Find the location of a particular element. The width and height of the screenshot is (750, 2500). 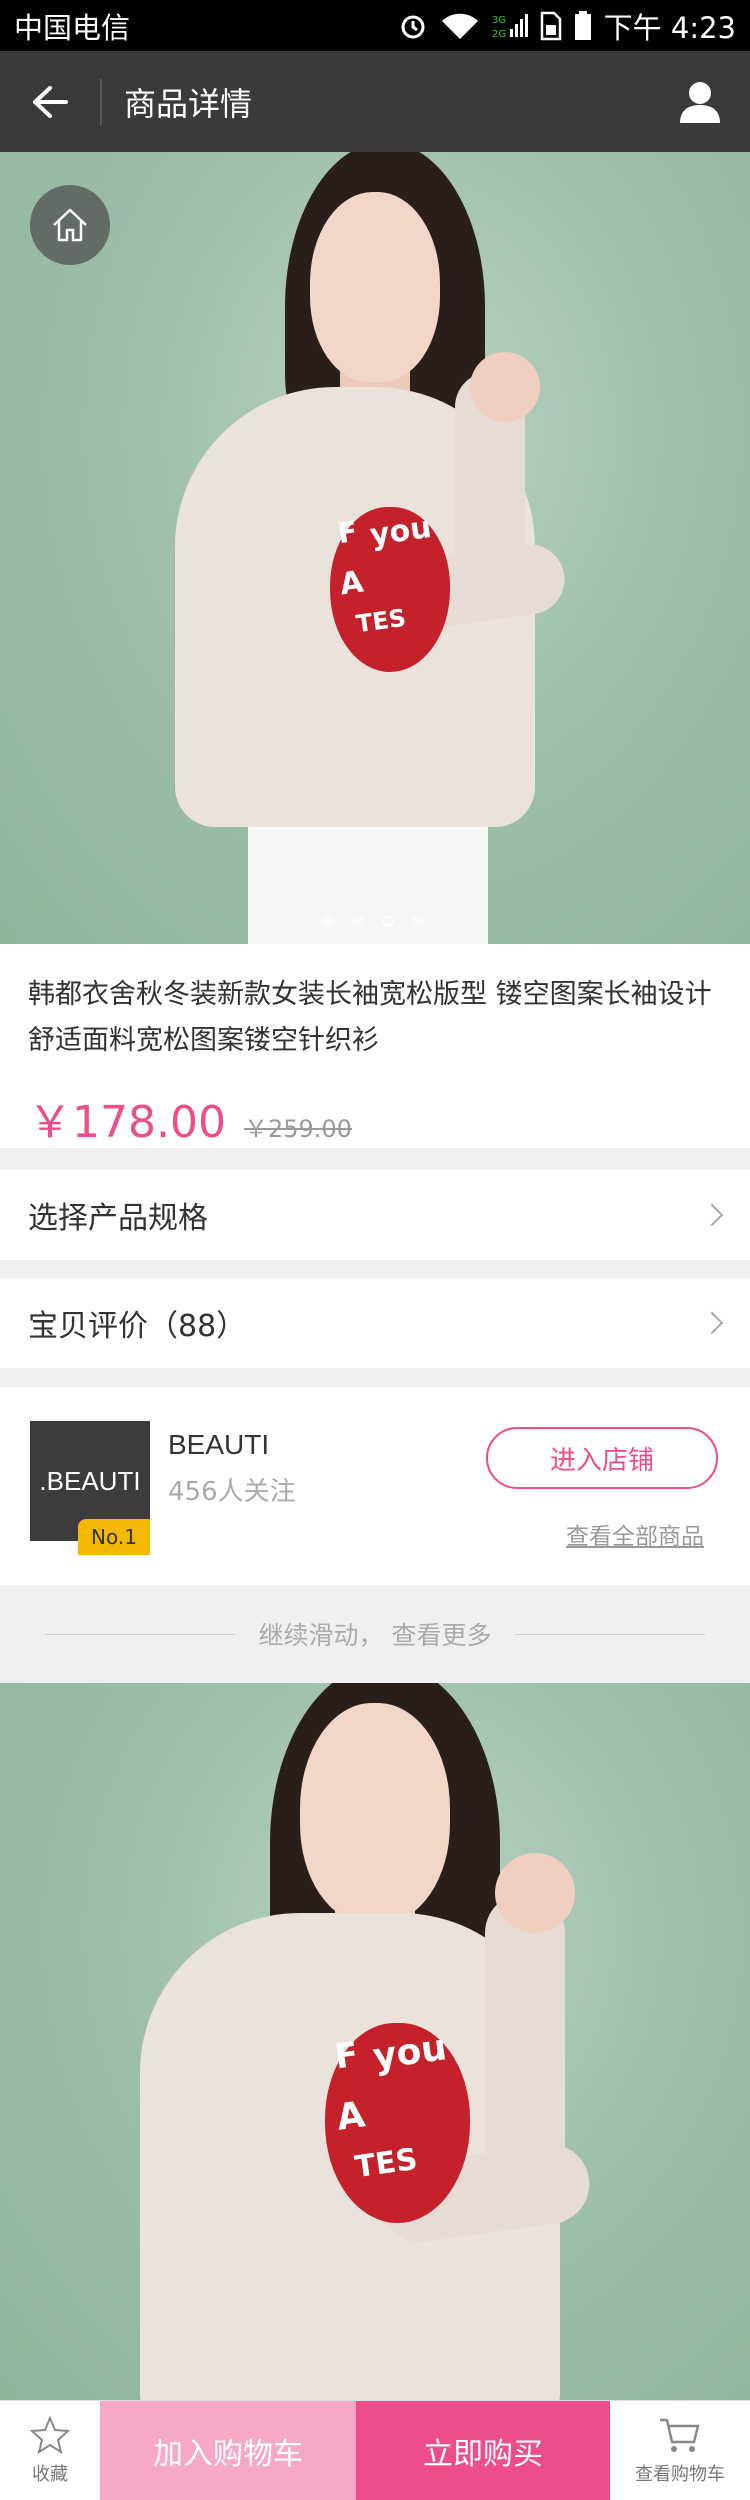

battery-icon is located at coordinates (582, 25).